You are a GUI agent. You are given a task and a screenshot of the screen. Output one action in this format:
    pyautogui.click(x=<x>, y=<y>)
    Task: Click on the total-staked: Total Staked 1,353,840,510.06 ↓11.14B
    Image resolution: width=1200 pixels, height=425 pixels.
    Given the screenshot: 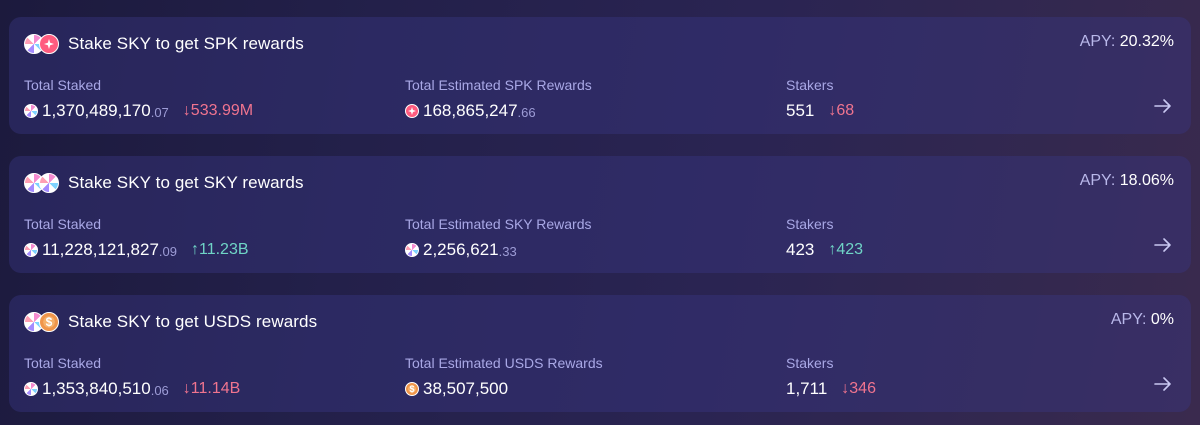 What is the action you would take?
    pyautogui.click(x=132, y=377)
    